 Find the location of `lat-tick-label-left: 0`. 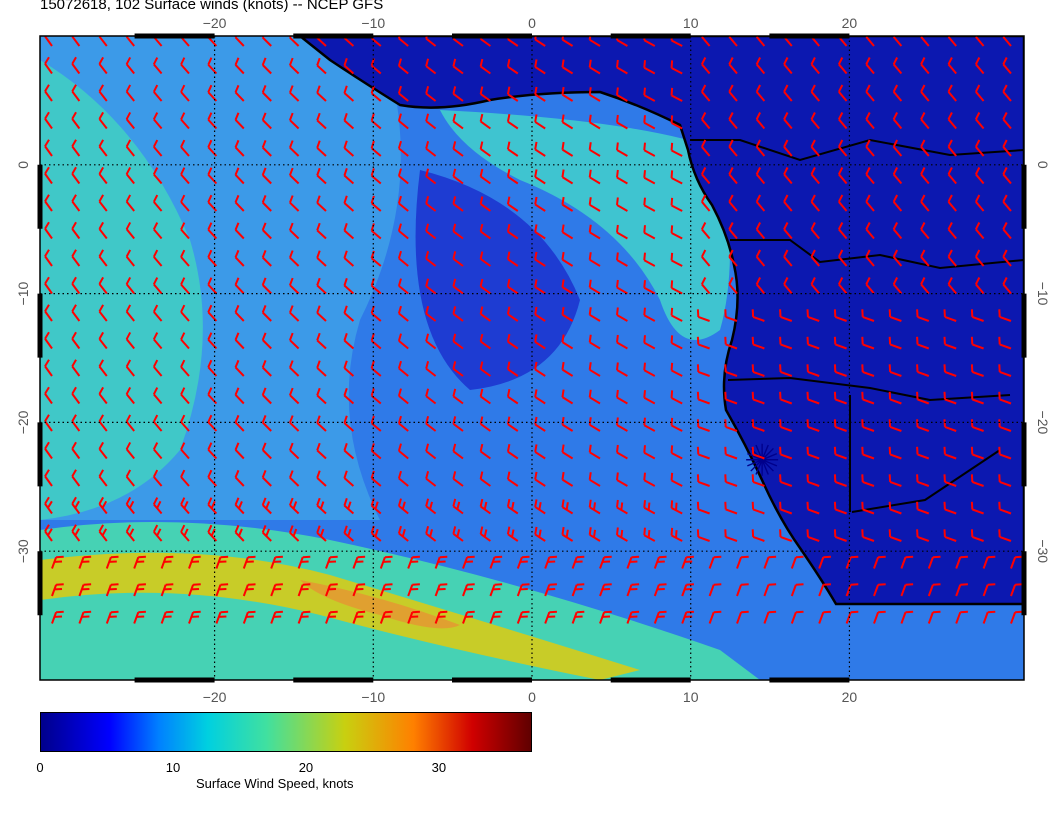

lat-tick-label-left: 0 is located at coordinates (23, 165).